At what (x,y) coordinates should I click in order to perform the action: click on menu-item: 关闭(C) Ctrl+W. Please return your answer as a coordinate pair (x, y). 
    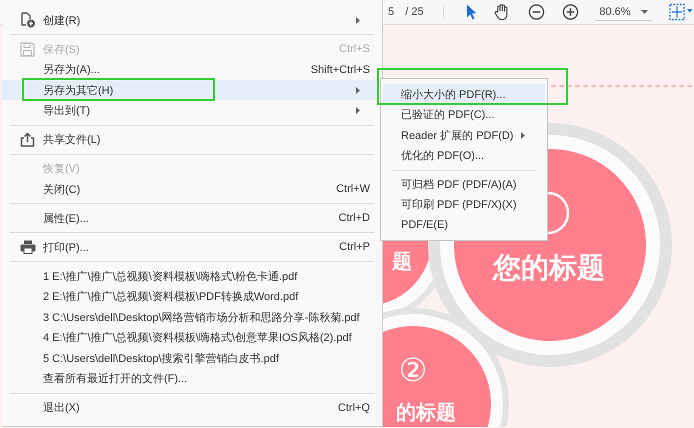
    Looking at the image, I should click on (192, 189).